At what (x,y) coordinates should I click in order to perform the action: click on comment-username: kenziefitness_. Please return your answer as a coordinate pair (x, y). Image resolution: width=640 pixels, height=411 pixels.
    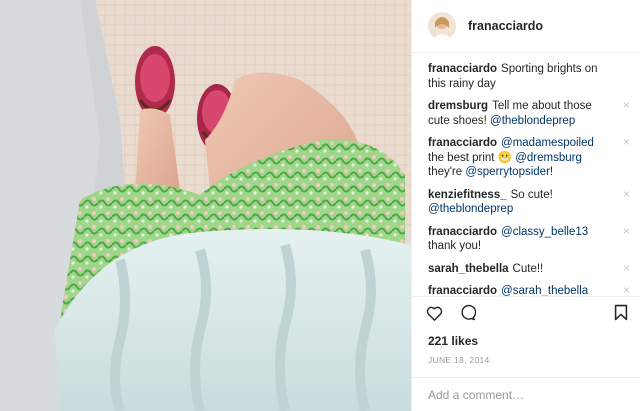
    Looking at the image, I should click on (467, 195).